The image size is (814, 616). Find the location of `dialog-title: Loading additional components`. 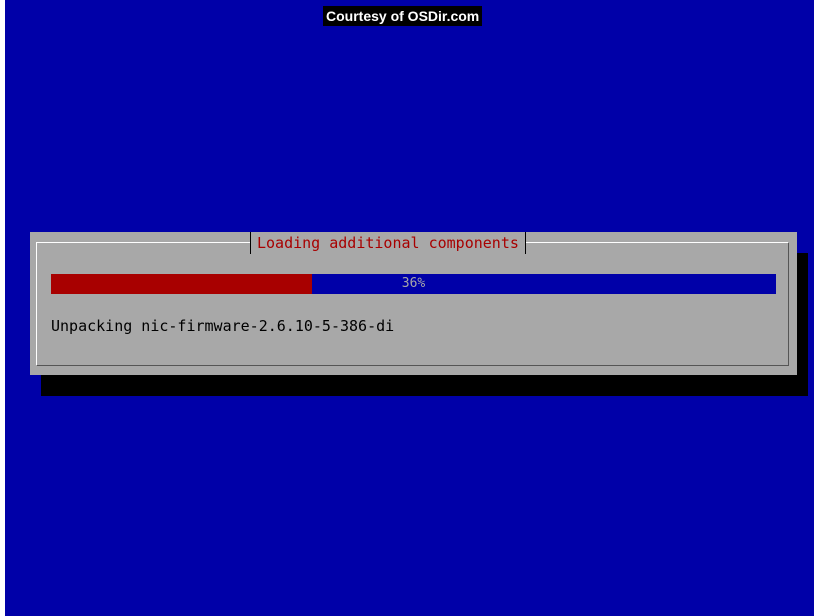

dialog-title: Loading additional components is located at coordinates (388, 243).